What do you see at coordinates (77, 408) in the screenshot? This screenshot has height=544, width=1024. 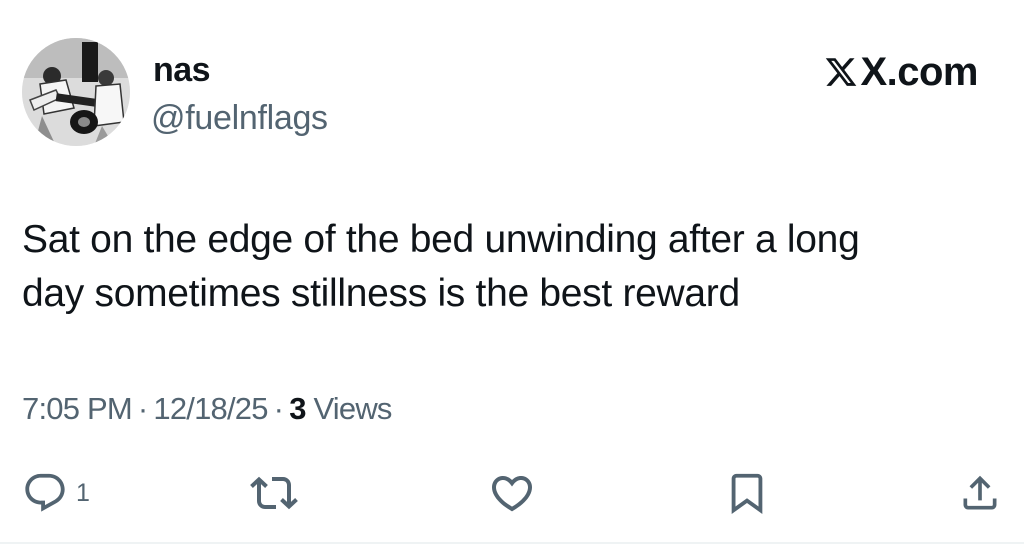 I see `tweet-time: 7:05 PM` at bounding box center [77, 408].